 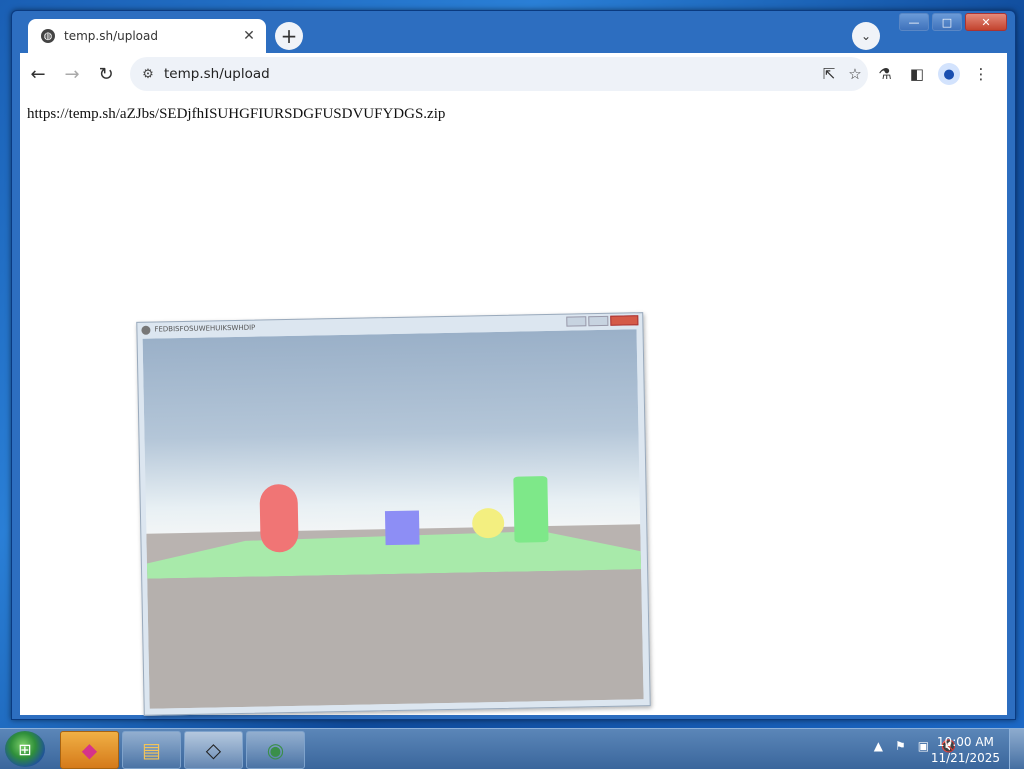 I want to click on show-desktop-button, so click(x=1016, y=749).